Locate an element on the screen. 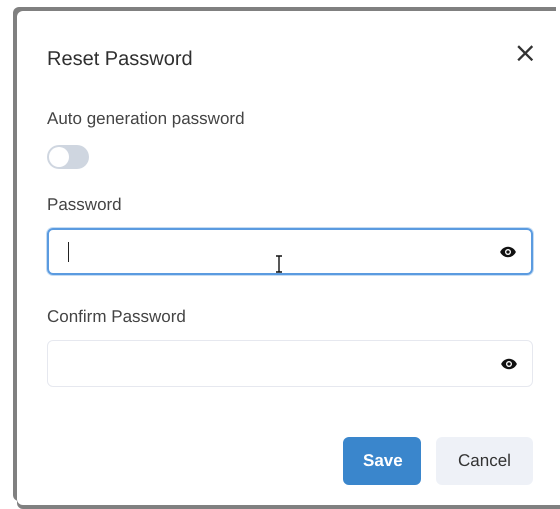 The width and height of the screenshot is (560, 509). field-label: Confirm Password is located at coordinates (117, 317).